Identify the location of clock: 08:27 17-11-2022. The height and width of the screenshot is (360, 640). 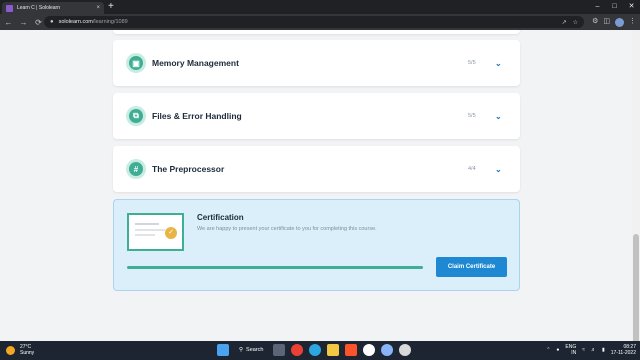
(623, 350).